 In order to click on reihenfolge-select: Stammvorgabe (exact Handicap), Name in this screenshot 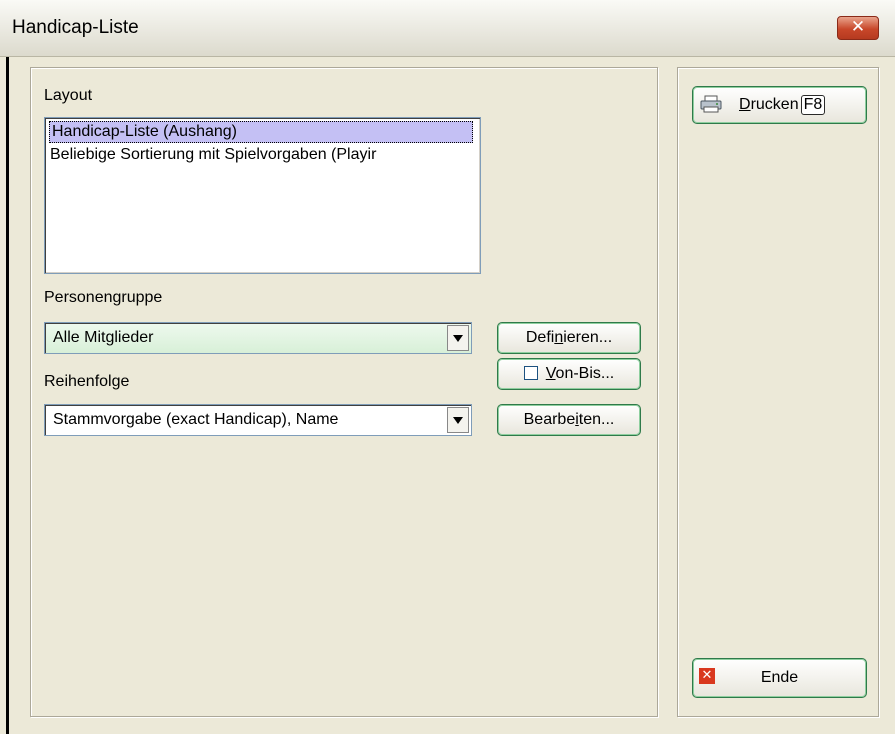, I will do `click(258, 420)`.